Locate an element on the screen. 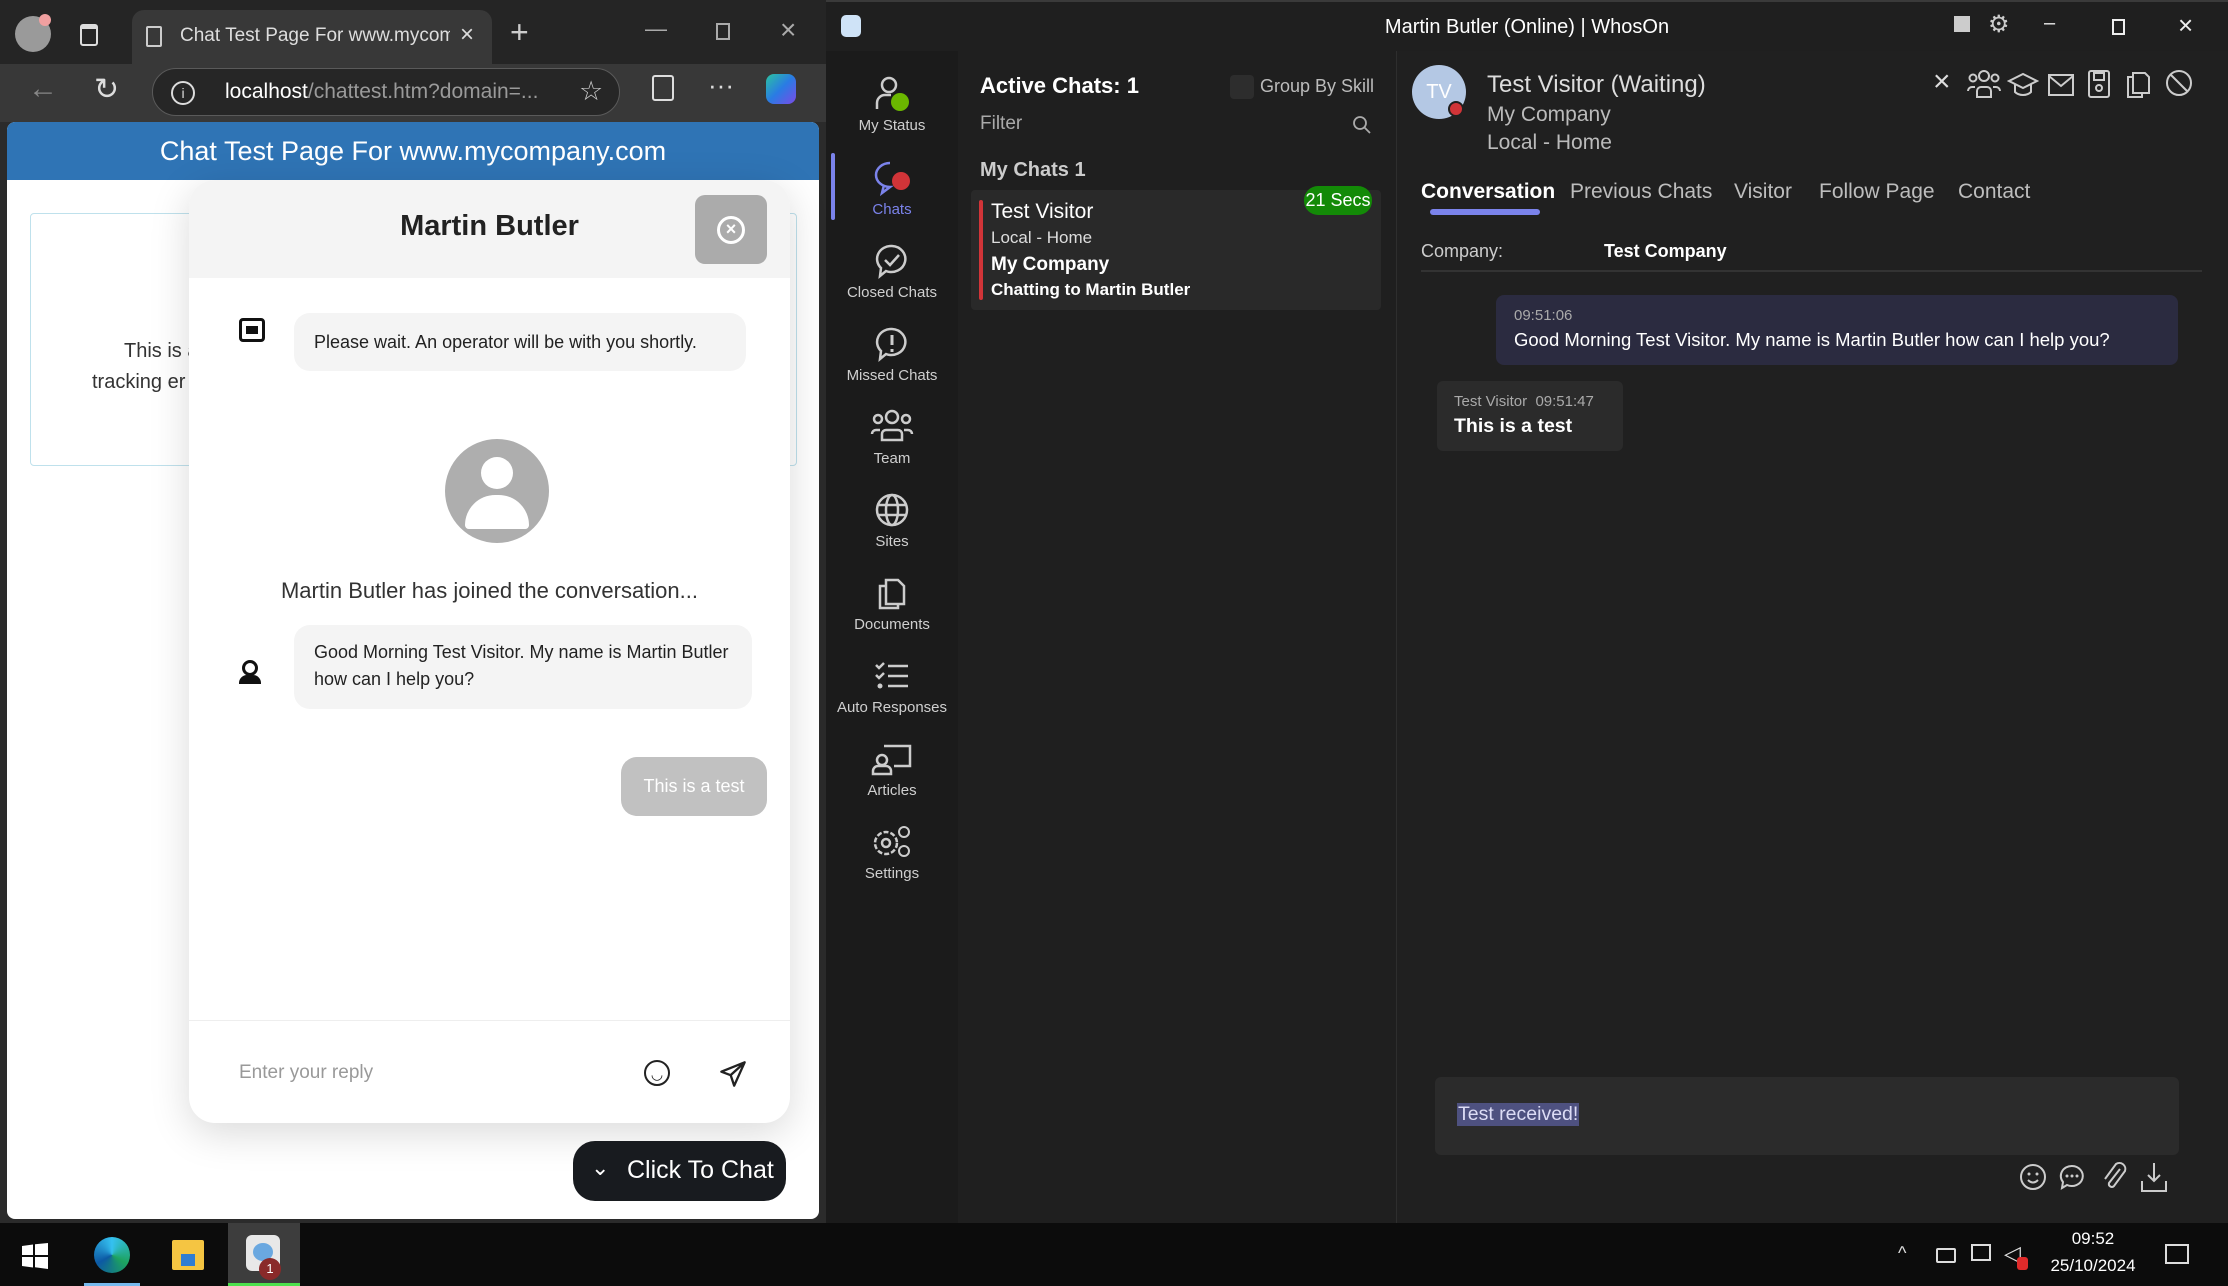  status-bar is located at coordinates (981, 250).